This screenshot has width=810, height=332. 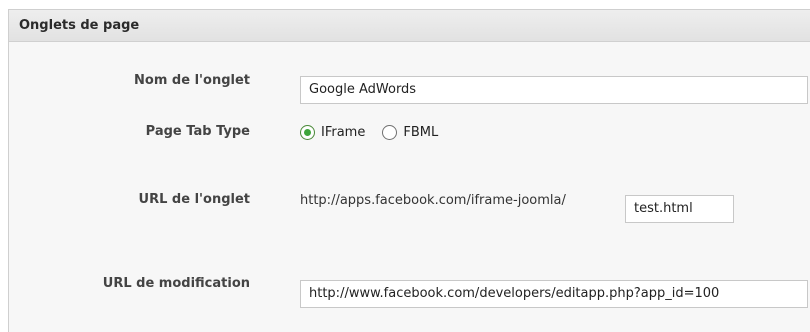 What do you see at coordinates (409, 26) in the screenshot?
I see `panel-header: Onglets de page` at bounding box center [409, 26].